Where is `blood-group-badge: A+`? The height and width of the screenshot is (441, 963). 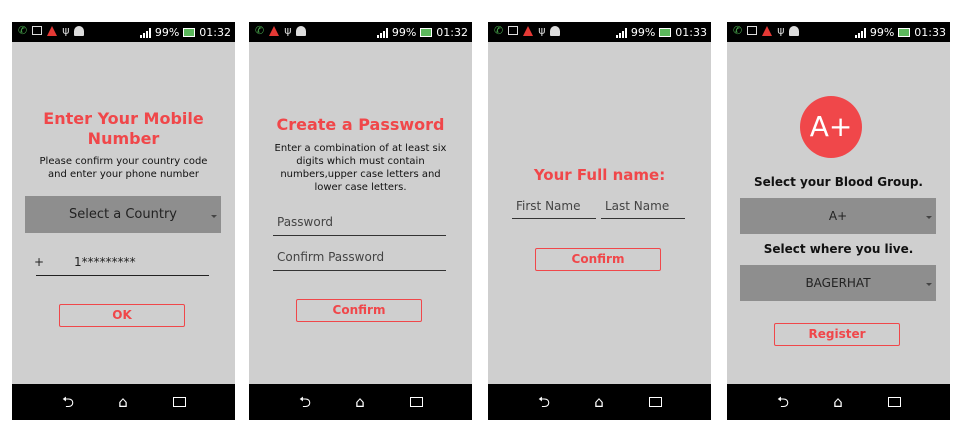
blood-group-badge: A+ is located at coordinates (831, 127).